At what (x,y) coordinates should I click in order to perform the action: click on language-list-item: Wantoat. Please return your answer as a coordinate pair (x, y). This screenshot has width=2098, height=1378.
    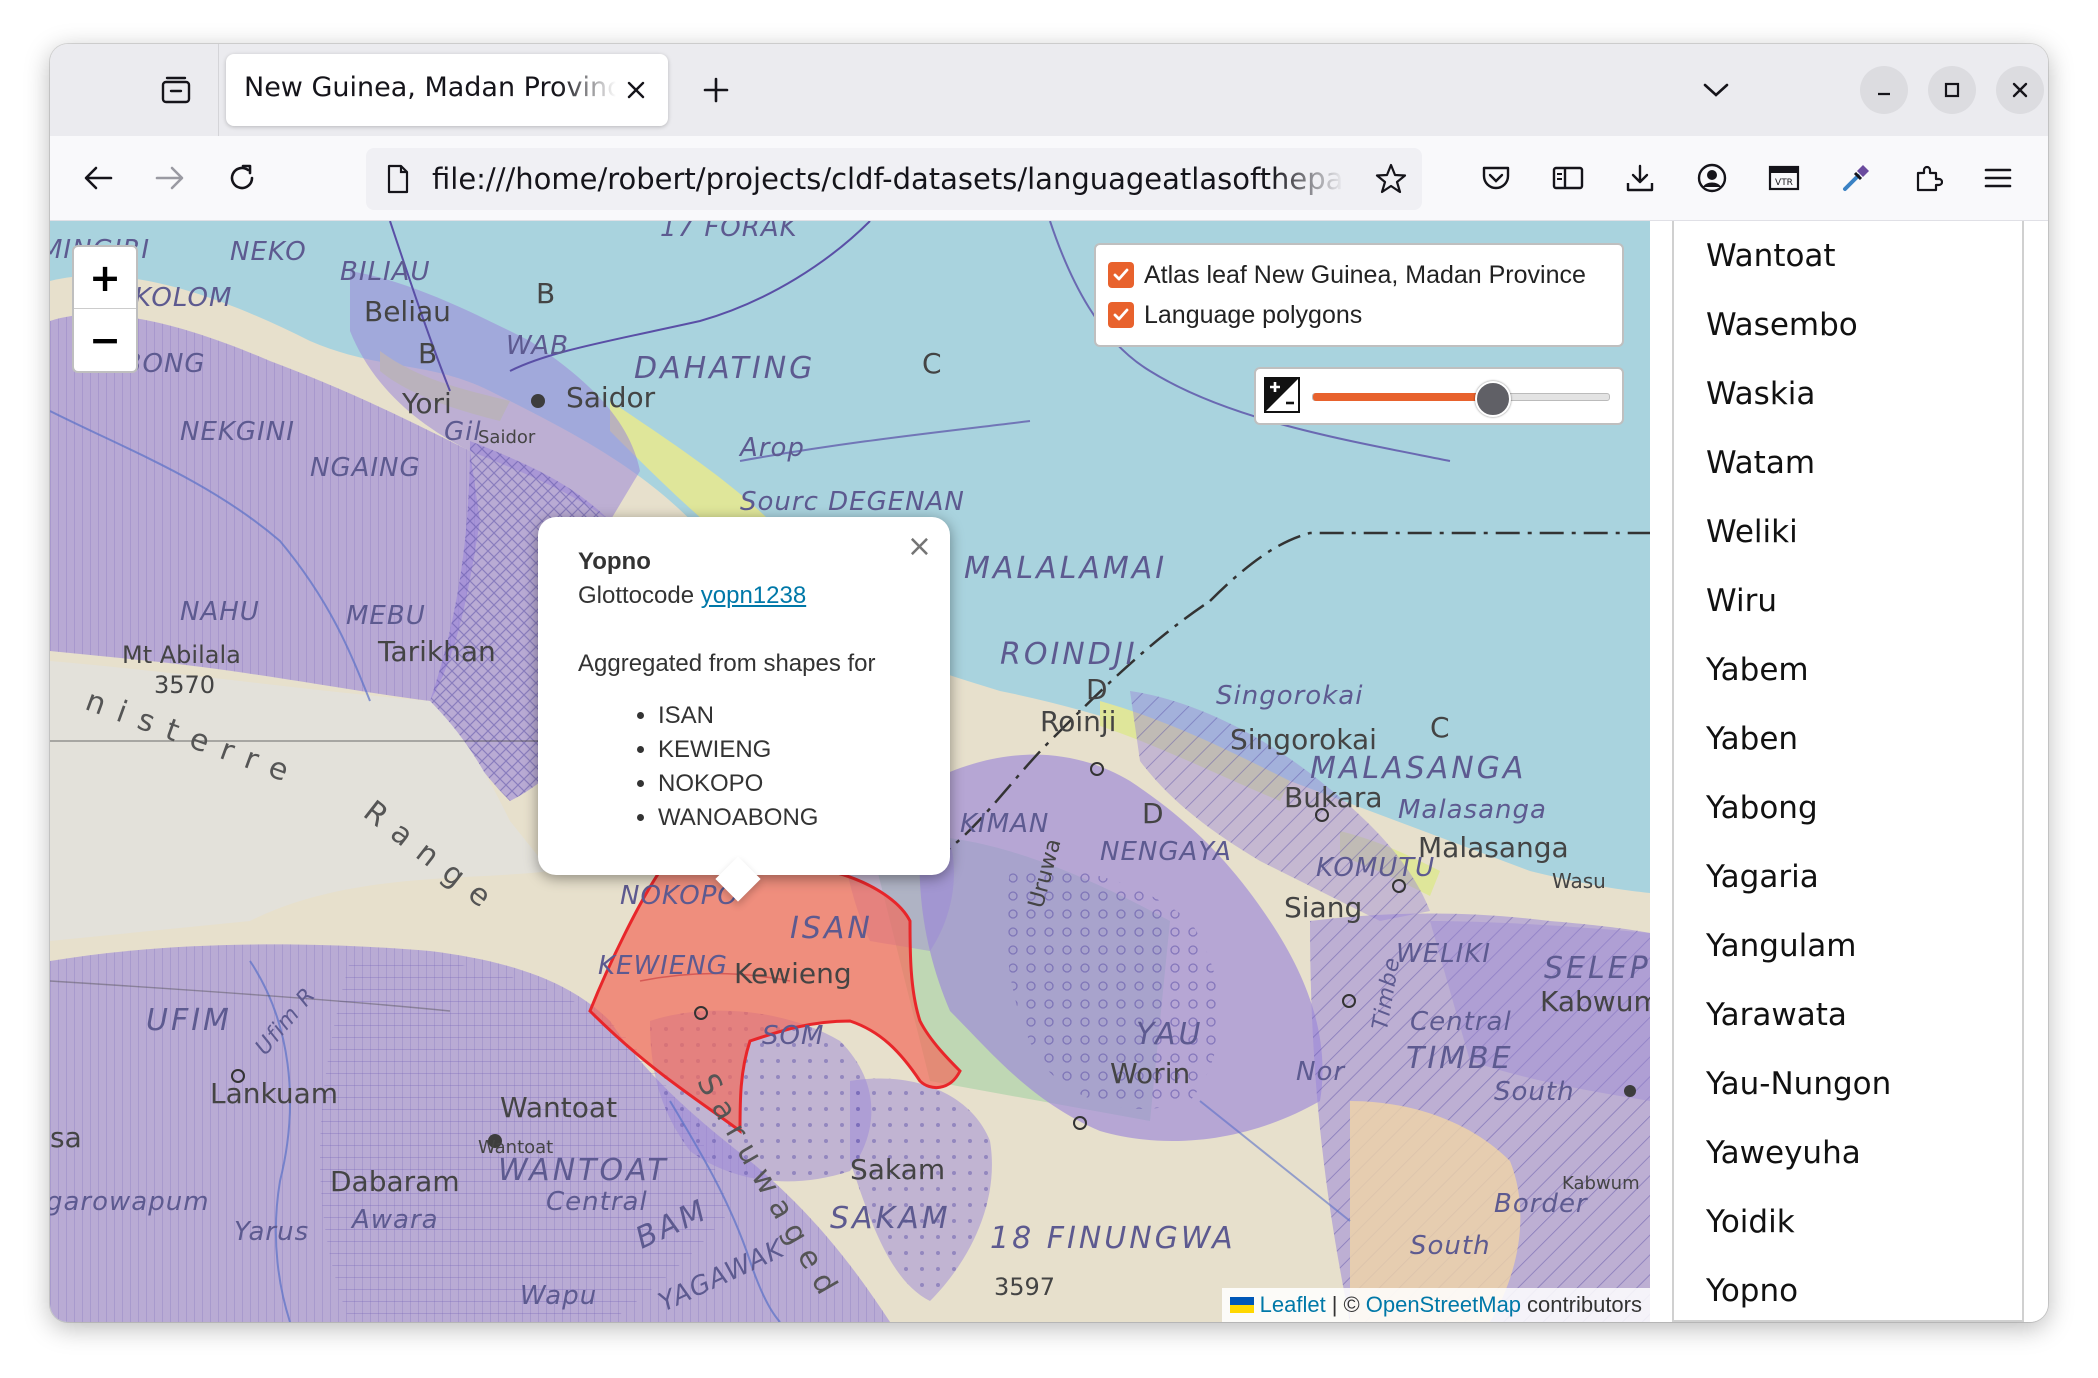
    Looking at the image, I should click on (1848, 255).